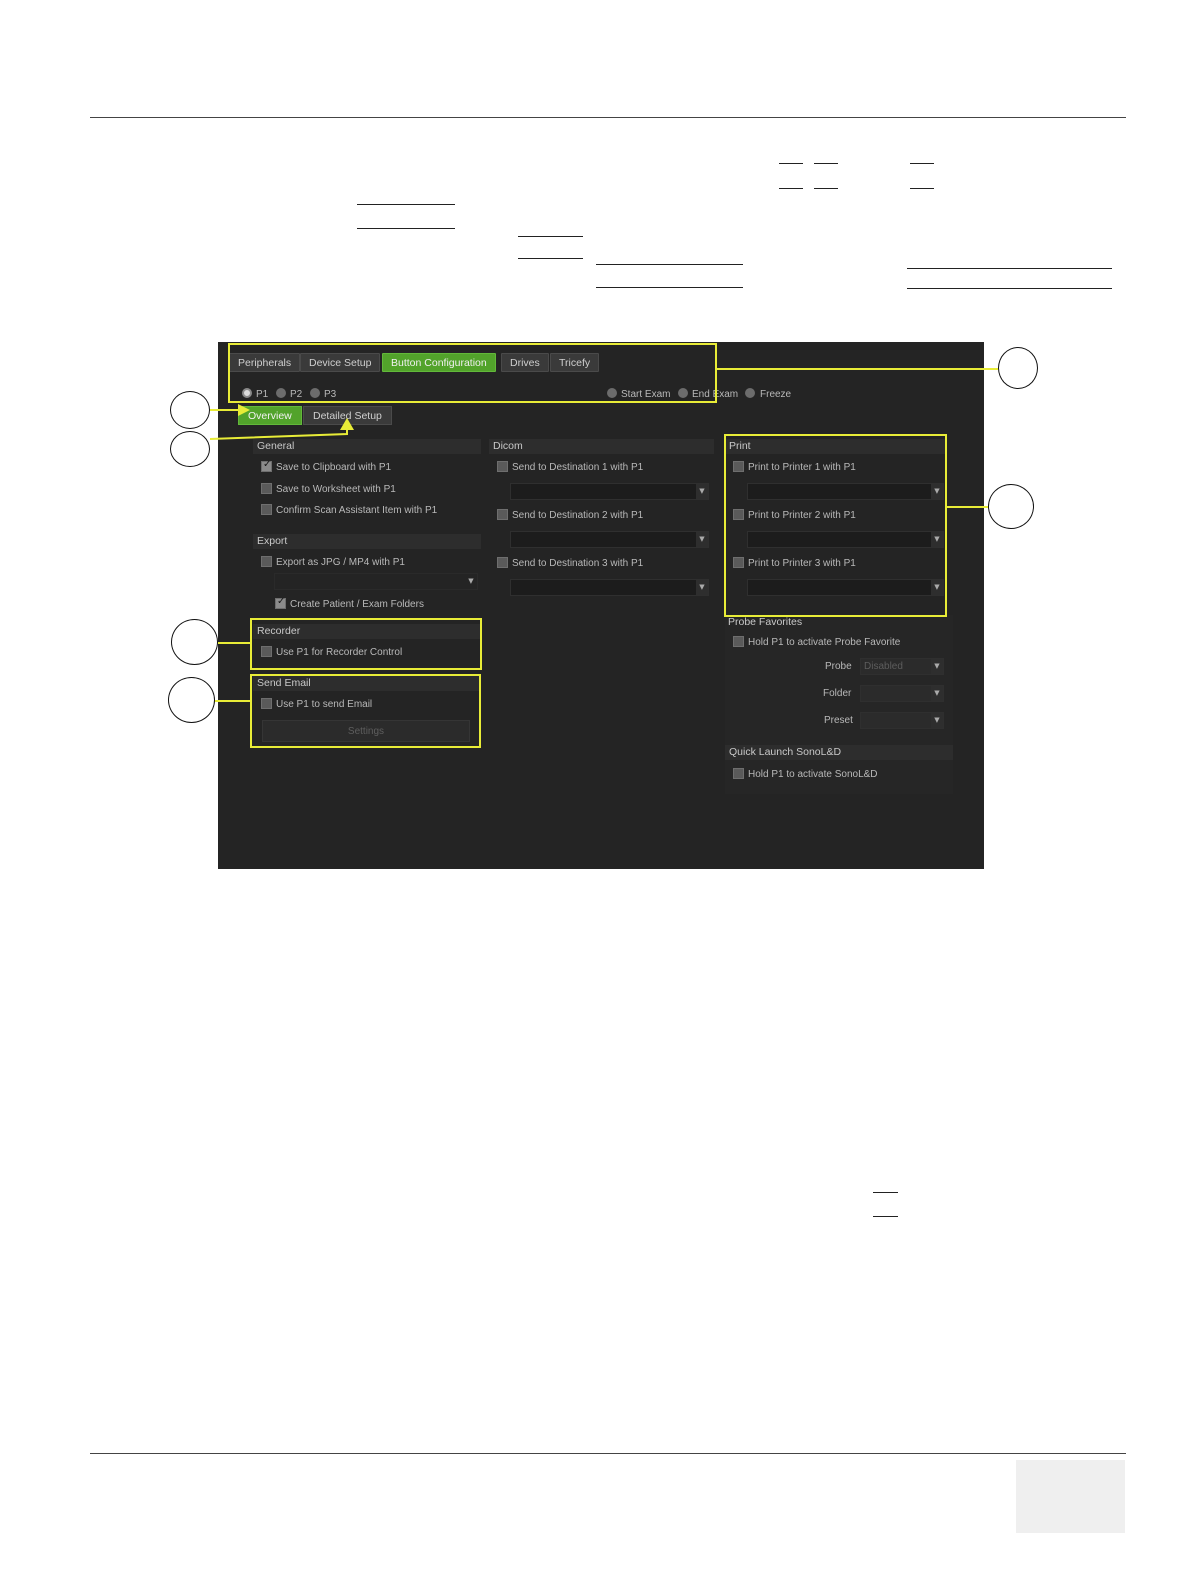 The width and height of the screenshot is (1190, 1584). Describe the element at coordinates (609, 539) in the screenshot. I see `dicom-dest2-dropdown: ▼` at that location.